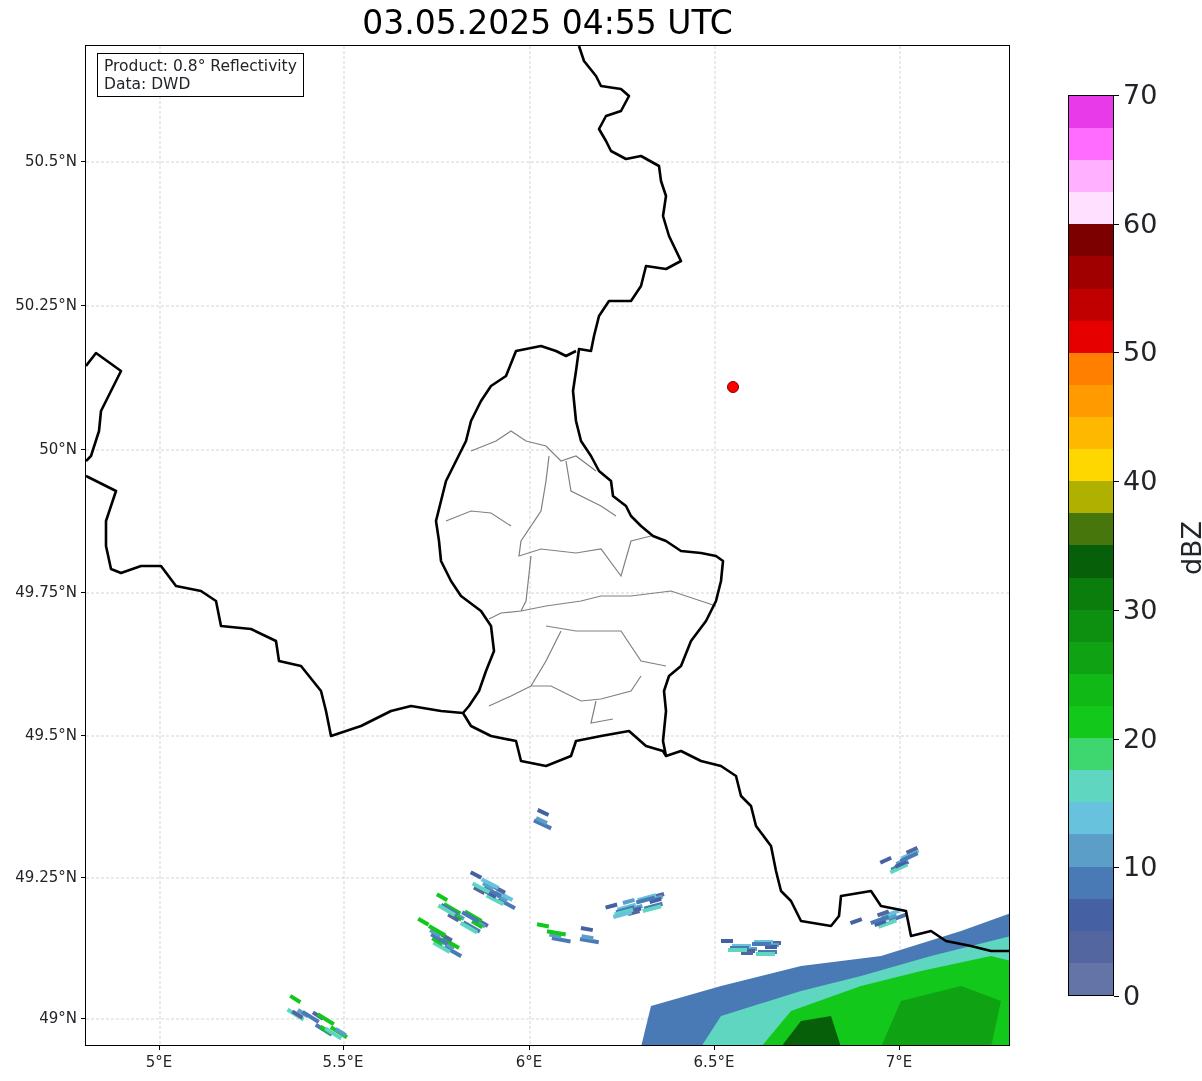 The height and width of the screenshot is (1081, 1202). What do you see at coordinates (200, 66) in the screenshot?
I see `info-text: Product: 0.8° Reflectivity` at bounding box center [200, 66].